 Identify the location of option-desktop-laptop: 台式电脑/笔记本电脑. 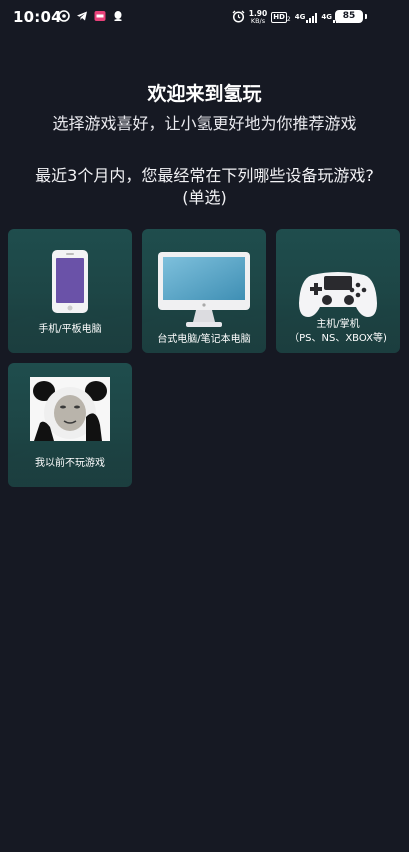
(204, 291).